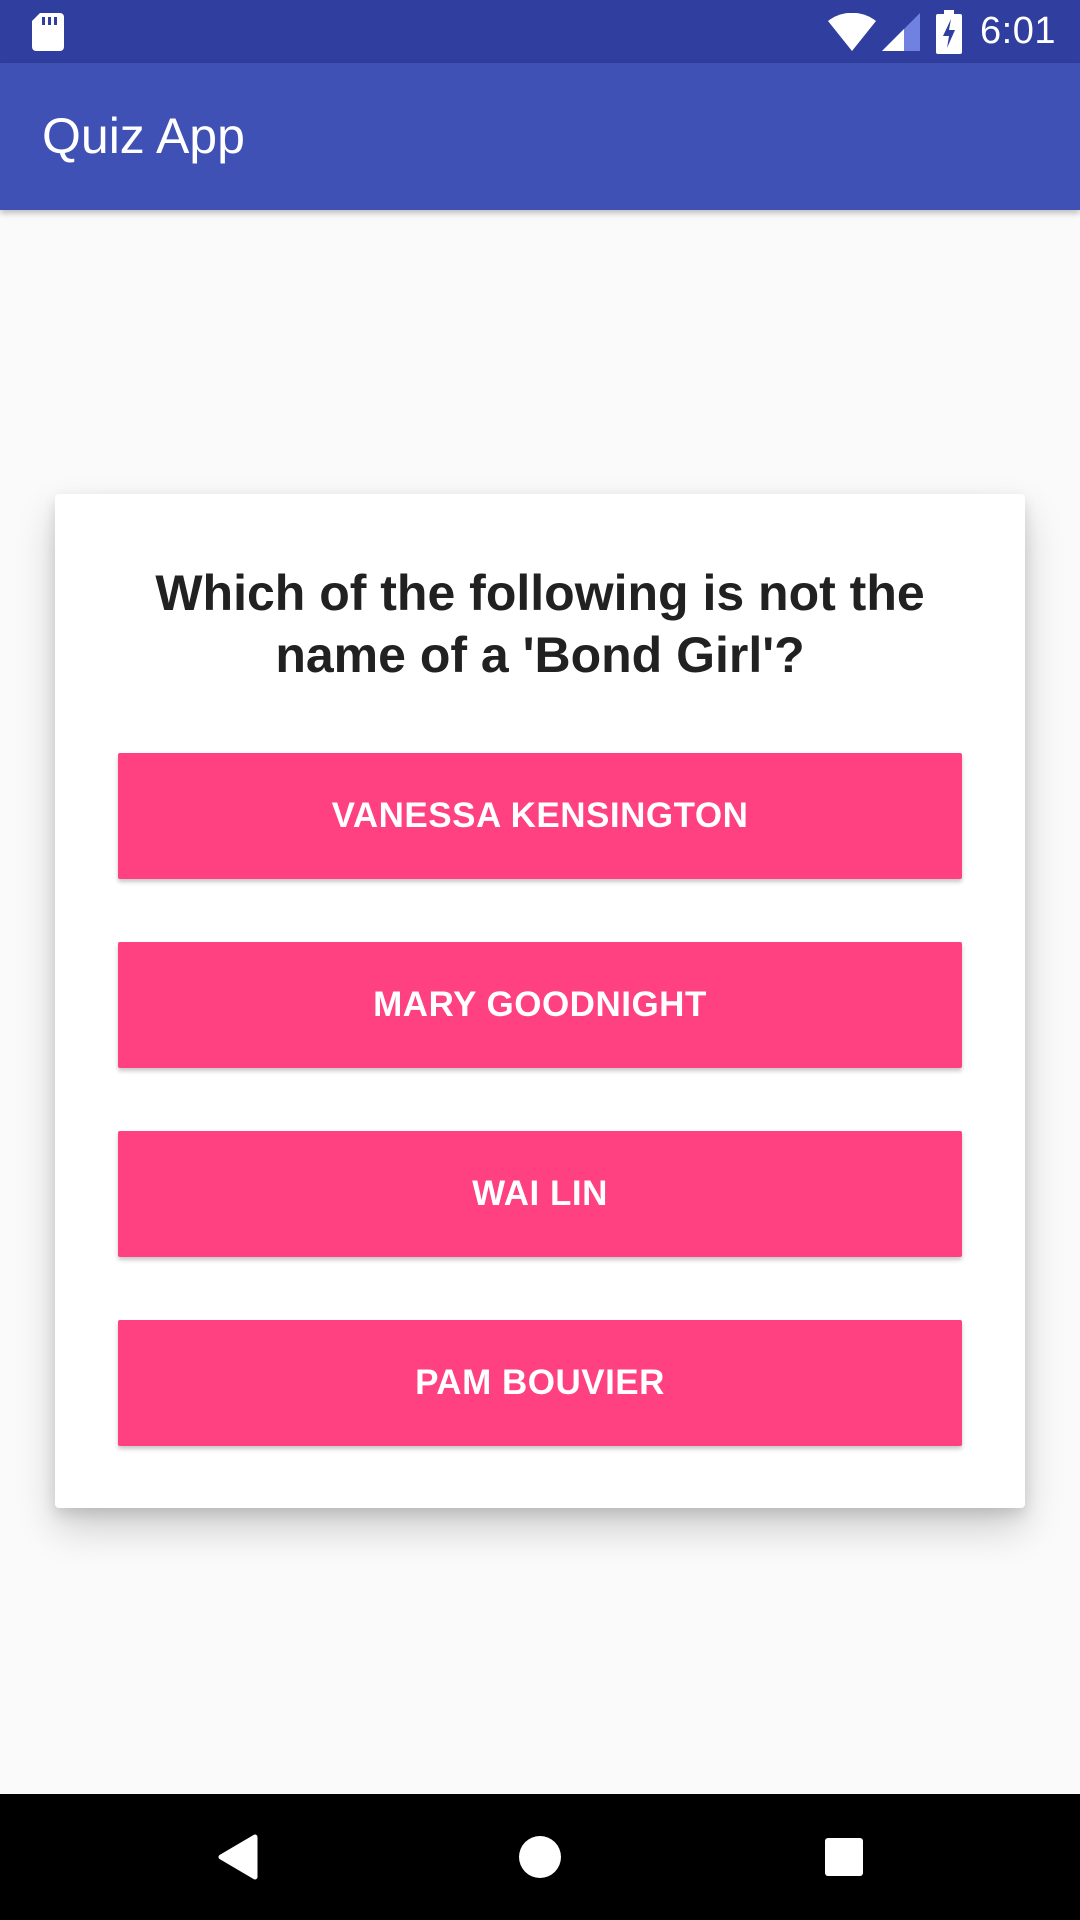  What do you see at coordinates (852, 31) in the screenshot?
I see `wifi-icon` at bounding box center [852, 31].